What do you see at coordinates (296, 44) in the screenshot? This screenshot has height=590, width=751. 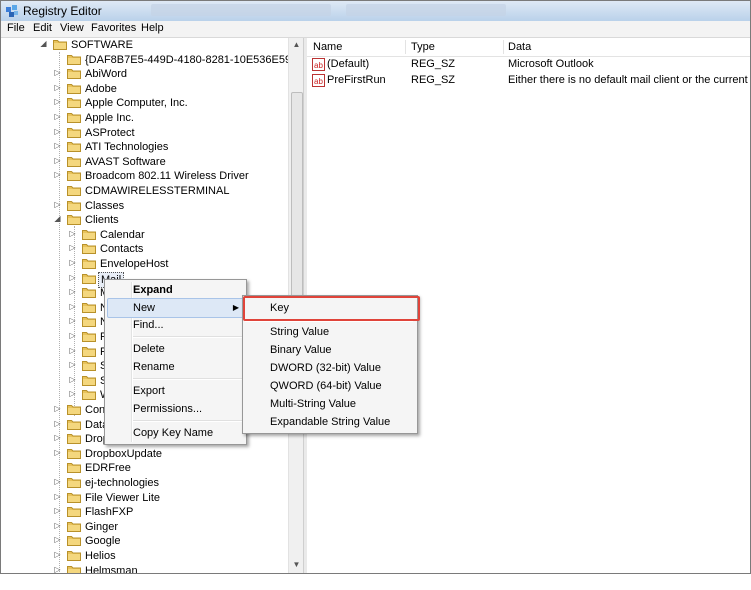 I see `scroll-up-arrow-icon: ▲` at bounding box center [296, 44].